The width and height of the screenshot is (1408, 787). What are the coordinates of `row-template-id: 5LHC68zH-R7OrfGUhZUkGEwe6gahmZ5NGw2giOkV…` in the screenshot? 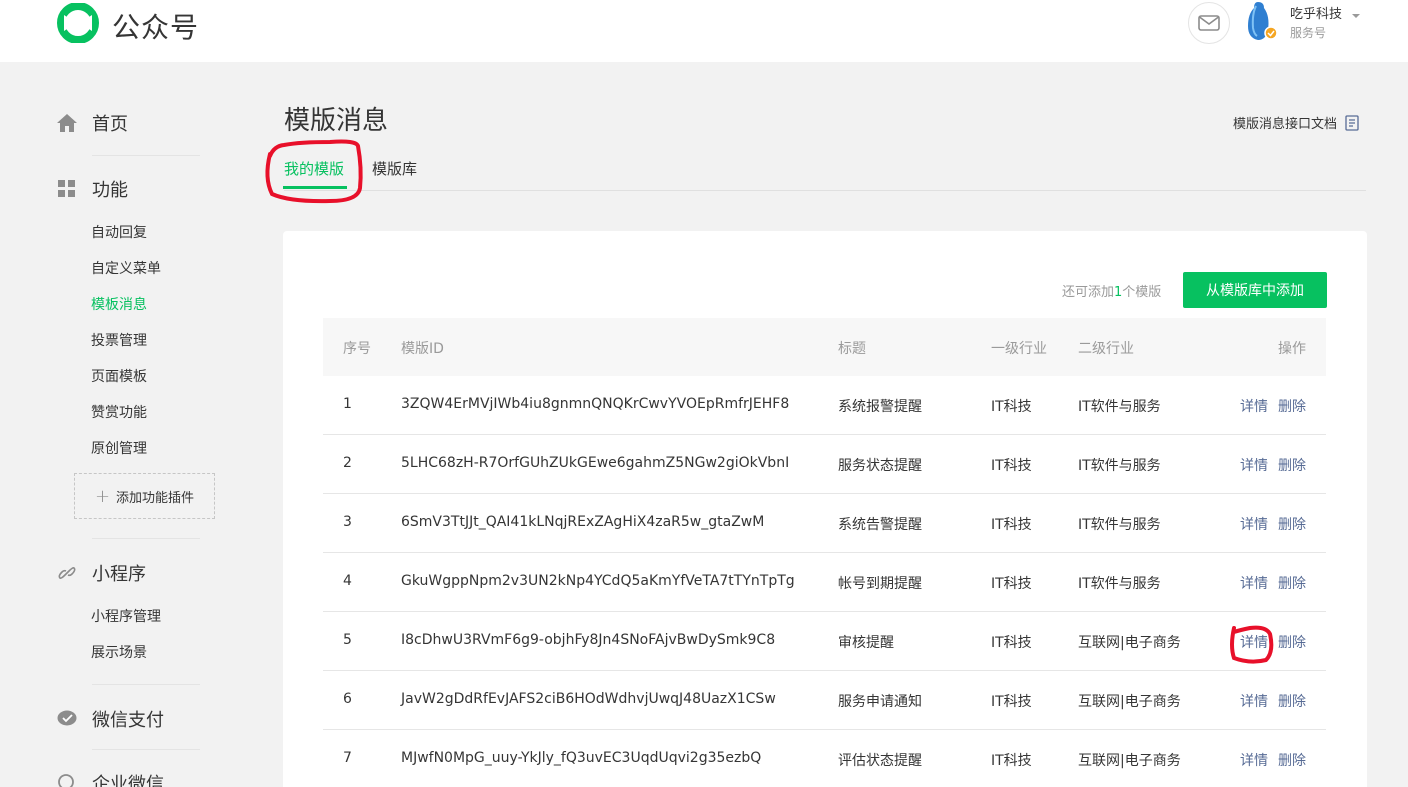 It's located at (595, 463).